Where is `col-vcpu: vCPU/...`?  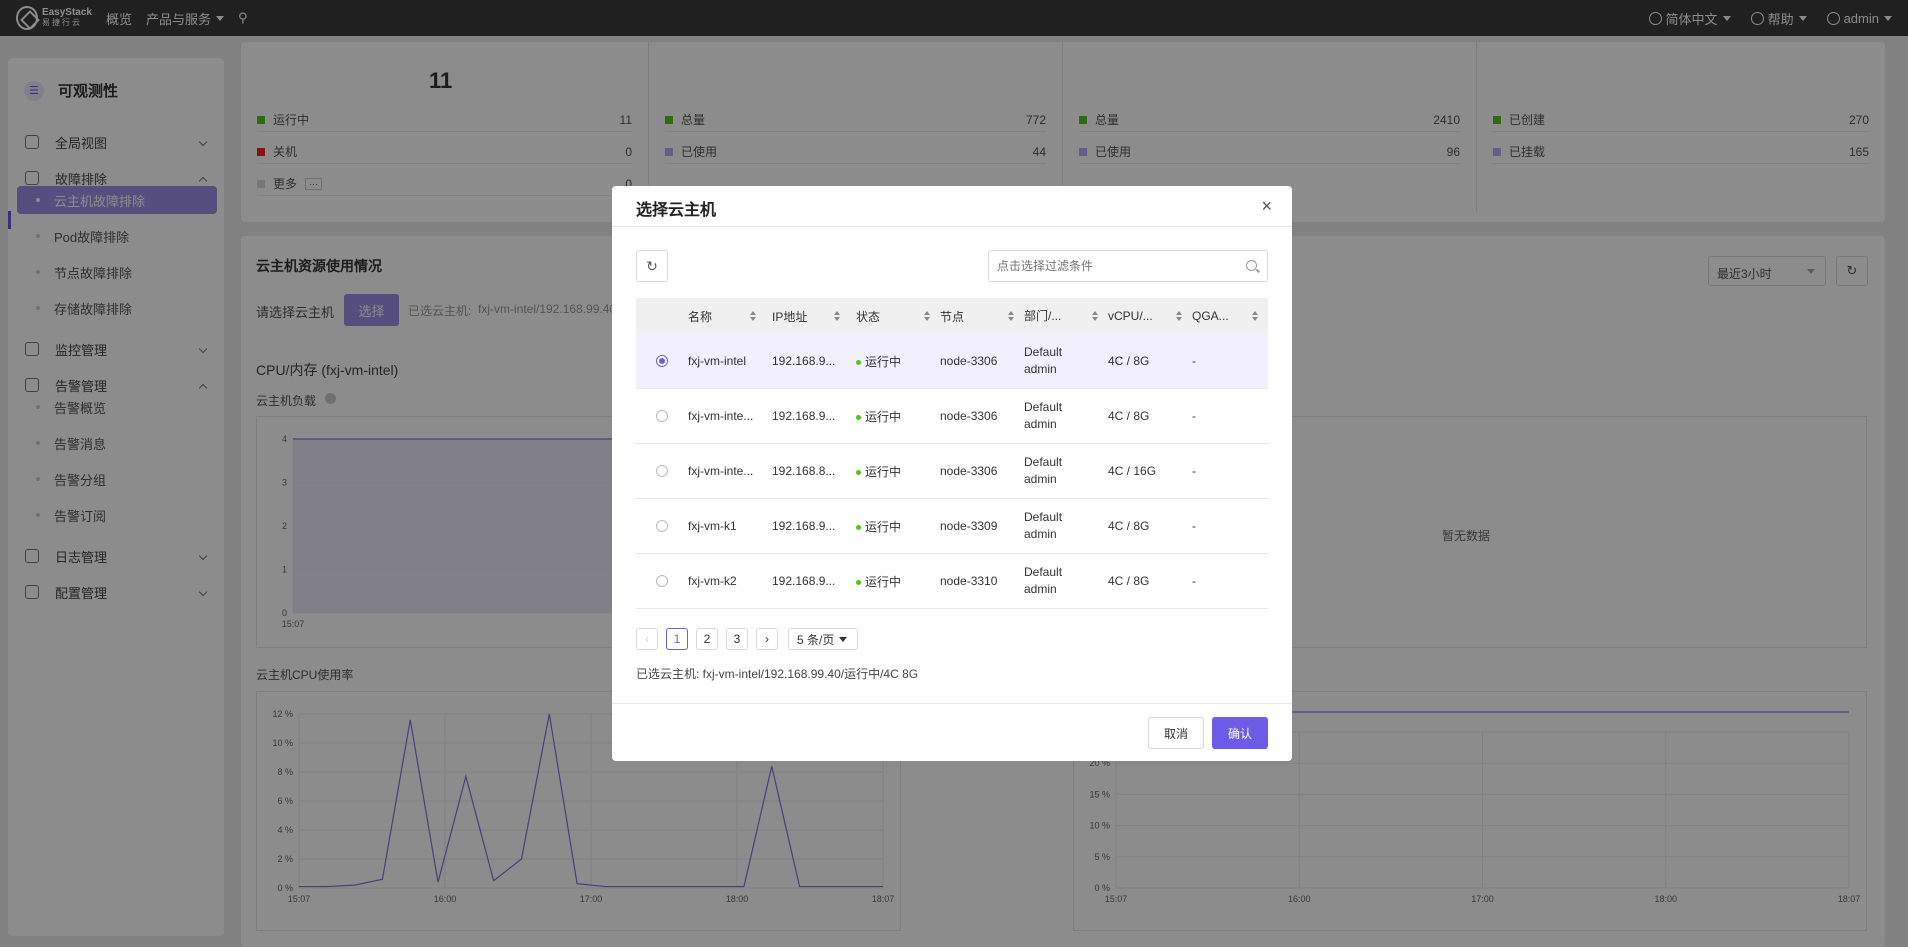
col-vcpu: vCPU/... is located at coordinates (1150, 316).